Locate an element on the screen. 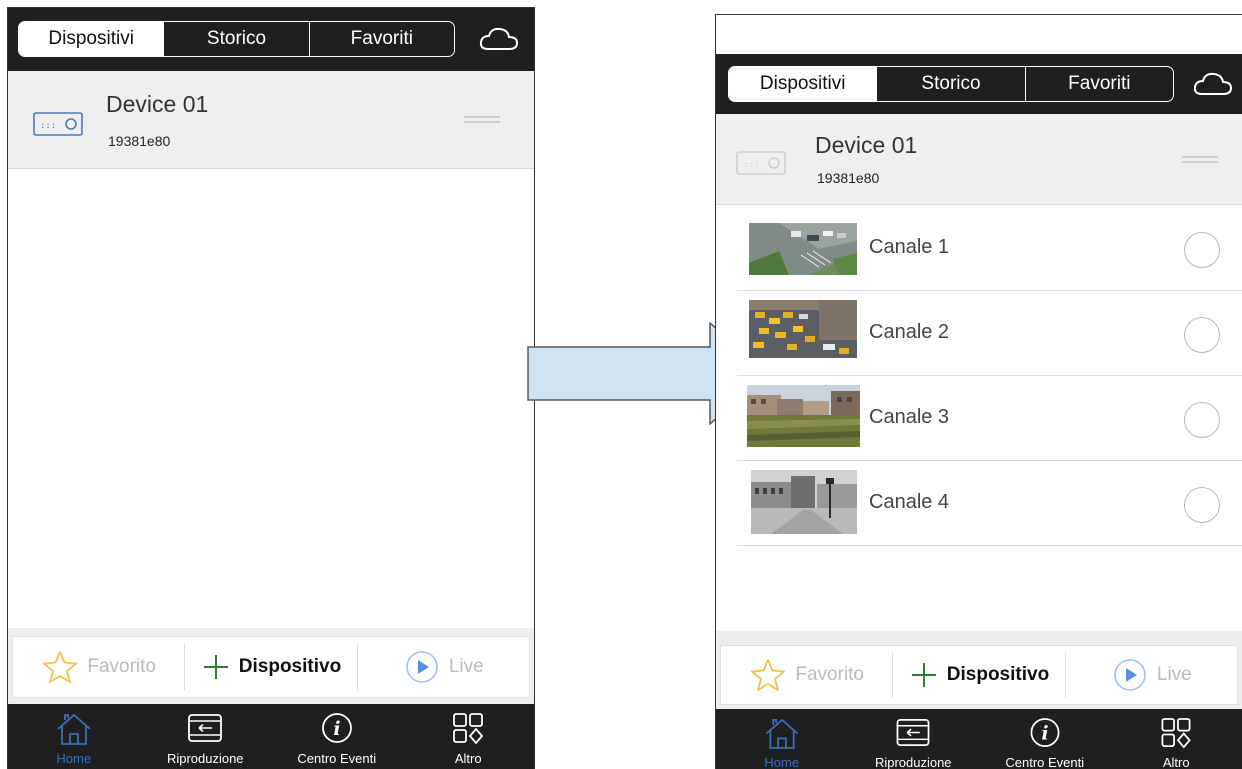  channel-label: Canale 2 is located at coordinates (909, 332).